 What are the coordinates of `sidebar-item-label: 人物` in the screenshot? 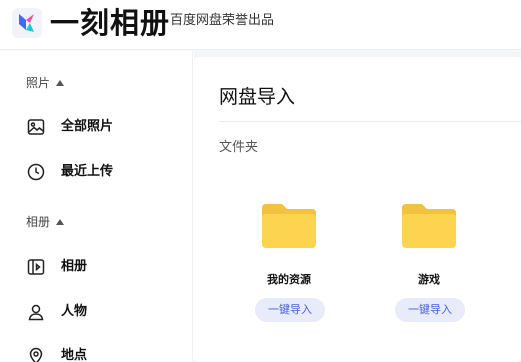 It's located at (74, 311).